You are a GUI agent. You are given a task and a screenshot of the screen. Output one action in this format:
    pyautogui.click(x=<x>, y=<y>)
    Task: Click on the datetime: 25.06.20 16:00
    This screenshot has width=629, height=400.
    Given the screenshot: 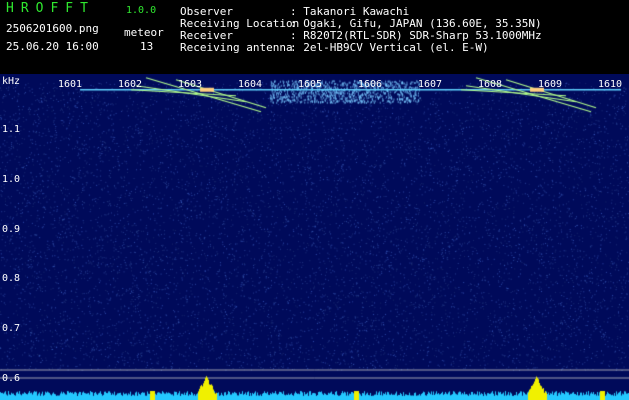 What is the action you would take?
    pyautogui.click(x=52, y=46)
    